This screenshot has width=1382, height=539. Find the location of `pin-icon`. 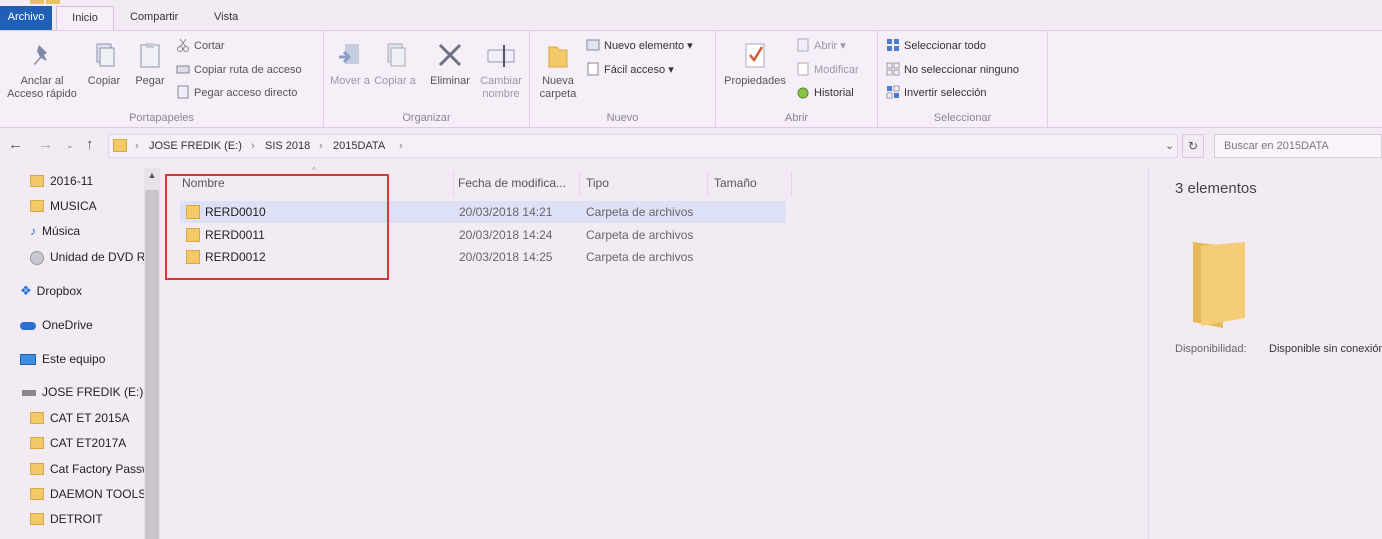

pin-icon is located at coordinates (42, 56).